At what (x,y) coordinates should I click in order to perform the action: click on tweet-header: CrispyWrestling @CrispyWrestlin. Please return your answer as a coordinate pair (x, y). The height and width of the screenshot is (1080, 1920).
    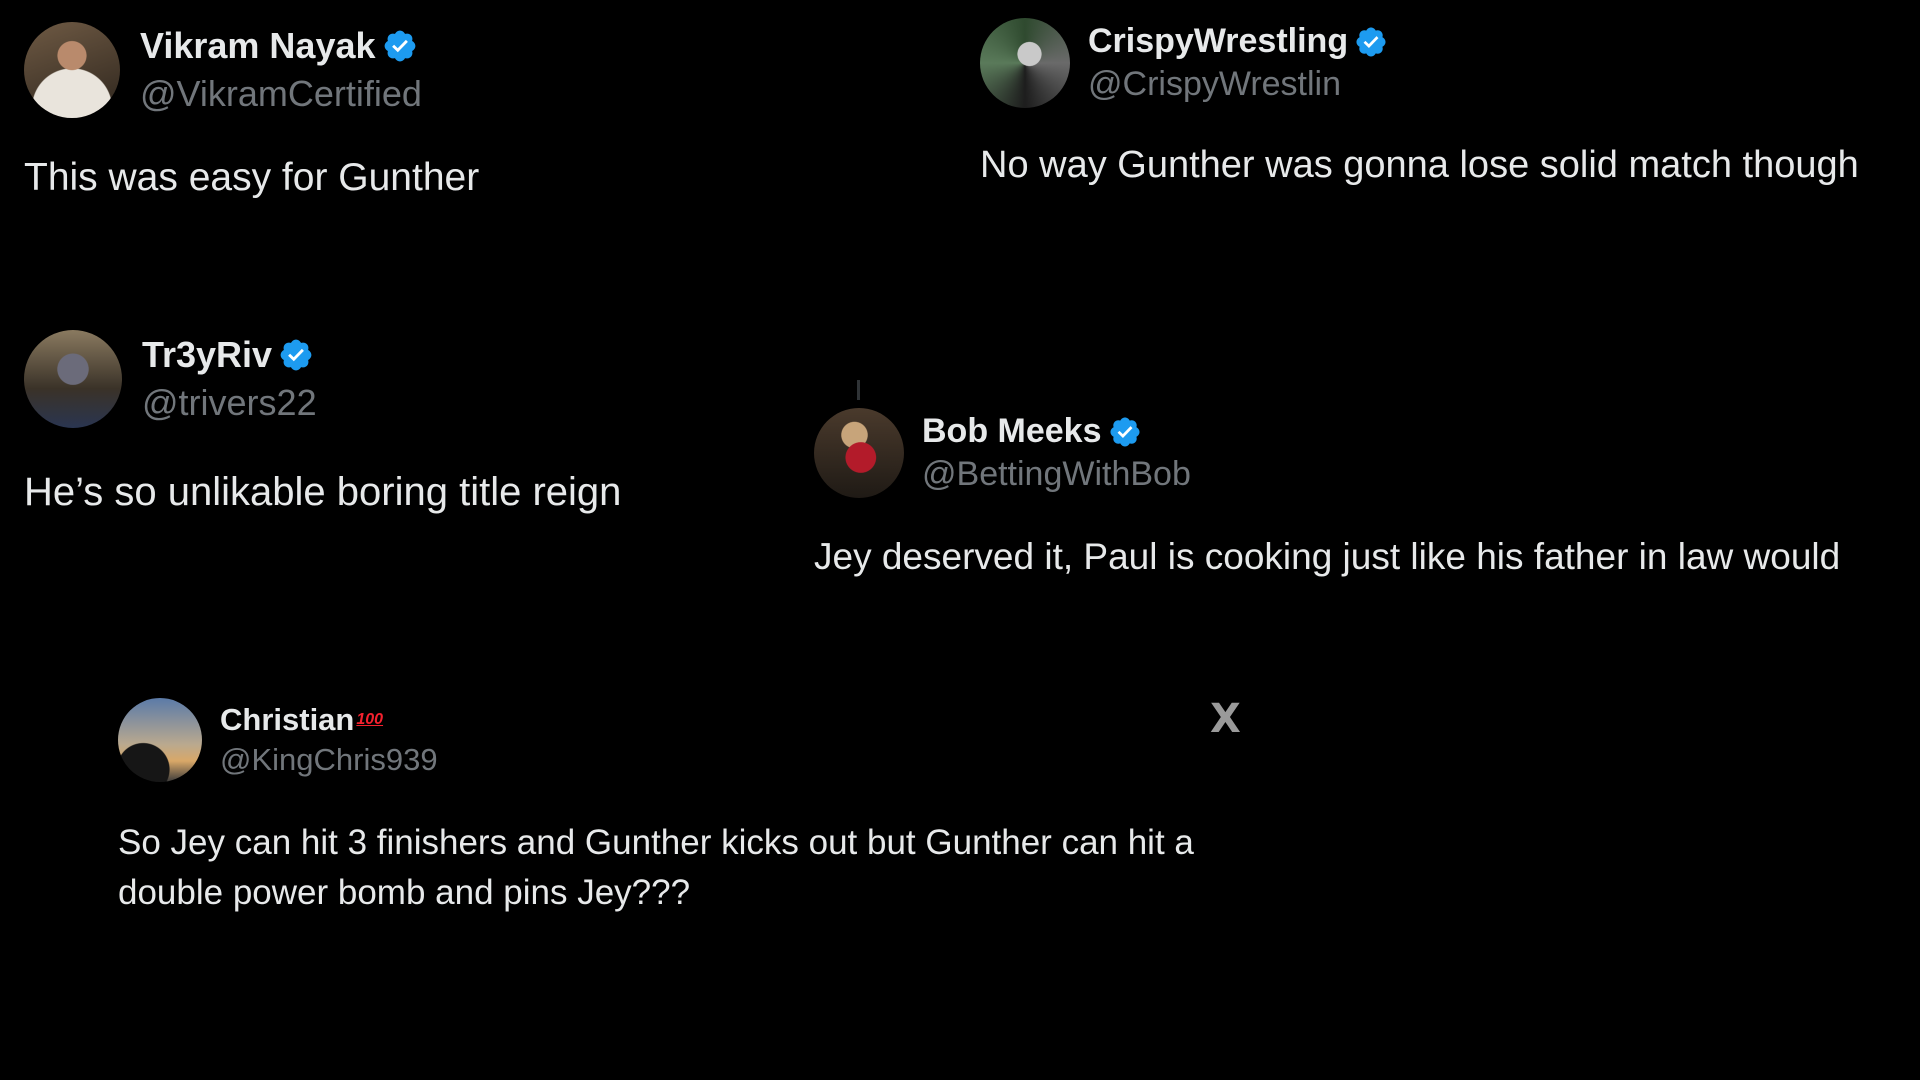
    Looking at the image, I should click on (1419, 63).